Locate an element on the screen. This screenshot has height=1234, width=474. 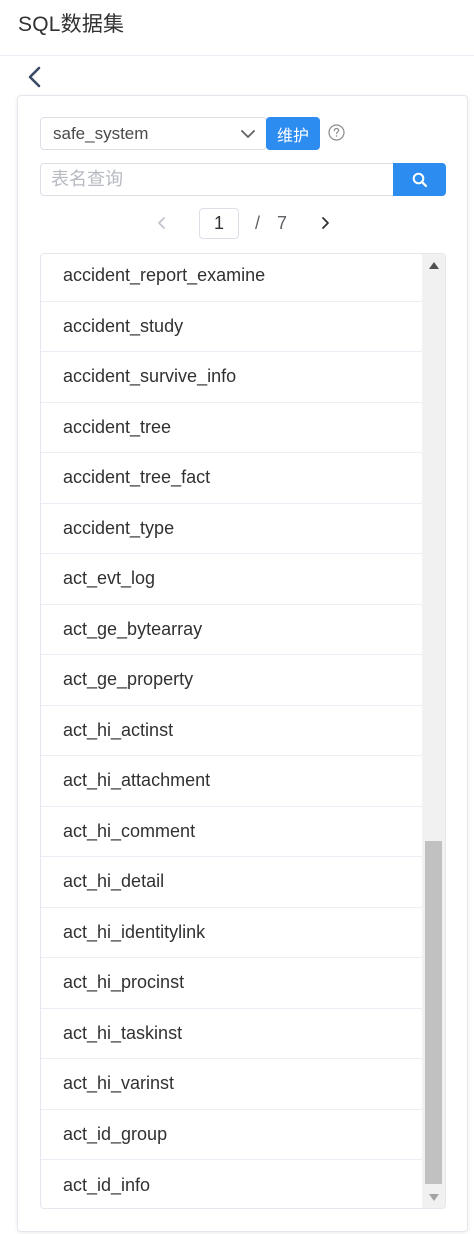
table-row: act_evt_log is located at coordinates (232, 579).